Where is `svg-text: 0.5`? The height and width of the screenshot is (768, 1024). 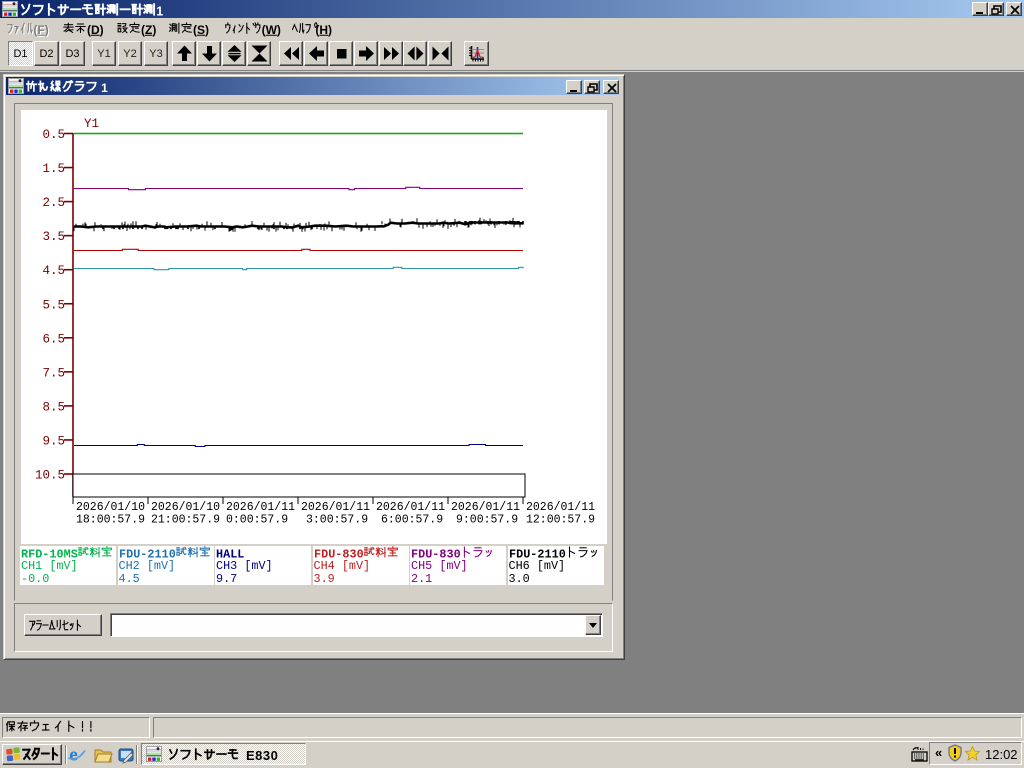 svg-text: 0.5 is located at coordinates (53, 135).